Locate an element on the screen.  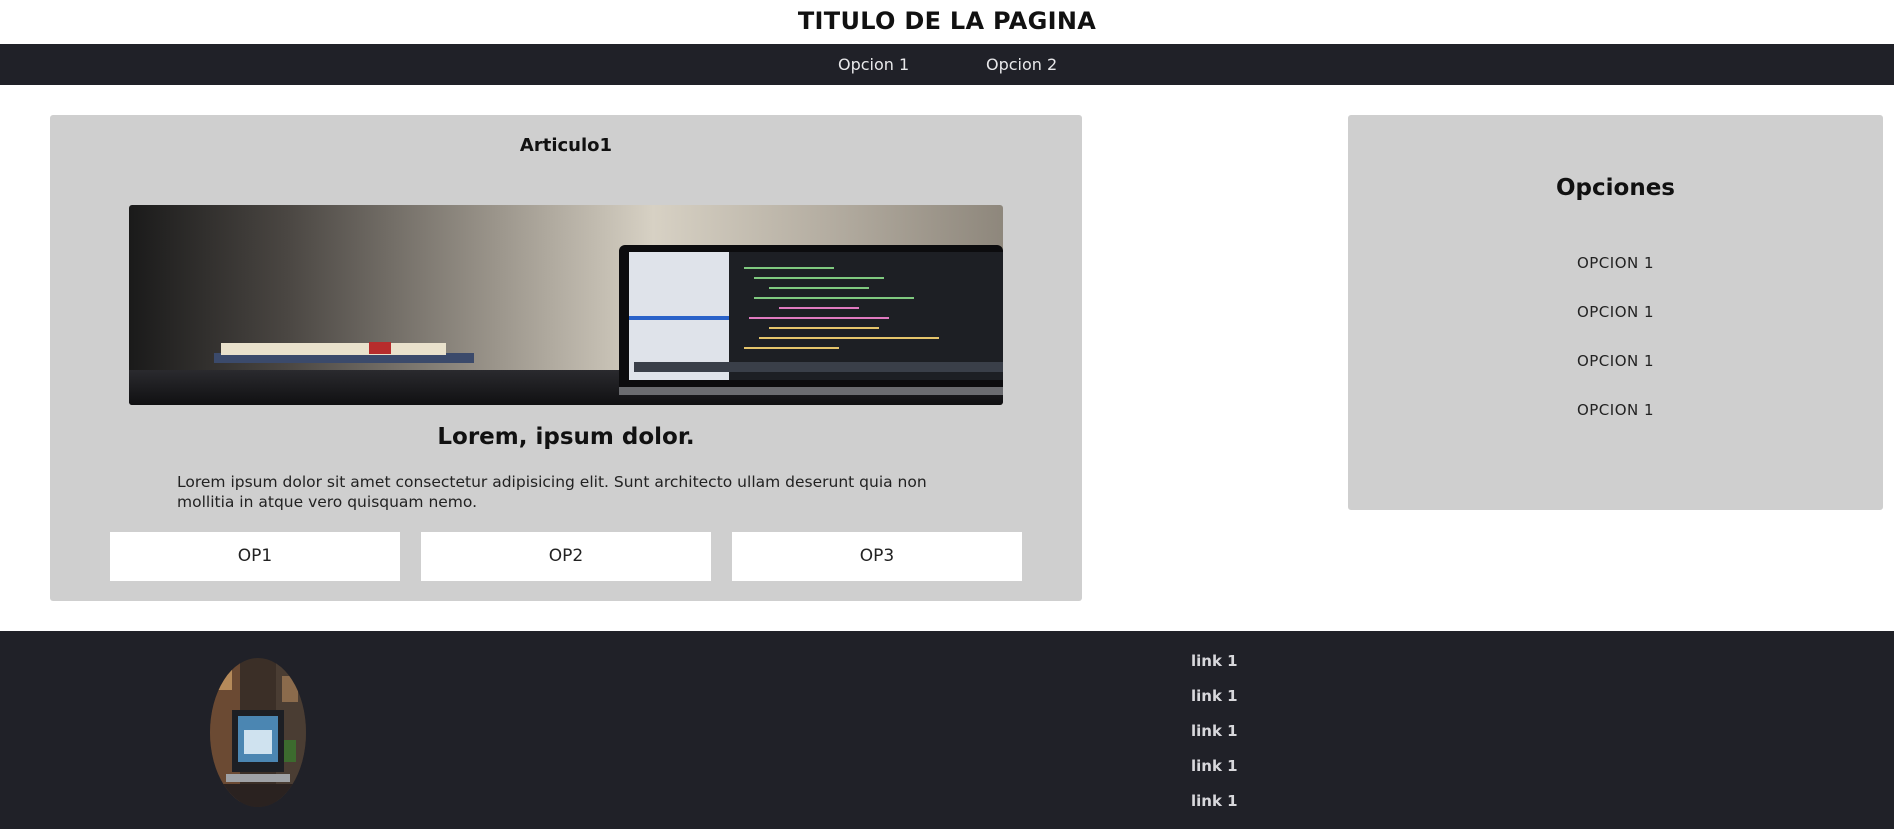
footer-link-5: link 1 is located at coordinates (1214, 801).